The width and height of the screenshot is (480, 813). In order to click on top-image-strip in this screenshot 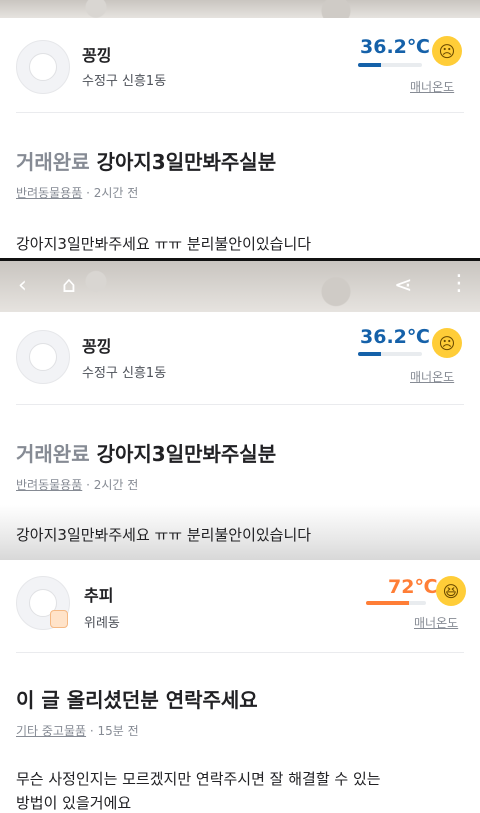, I will do `click(240, 9)`.